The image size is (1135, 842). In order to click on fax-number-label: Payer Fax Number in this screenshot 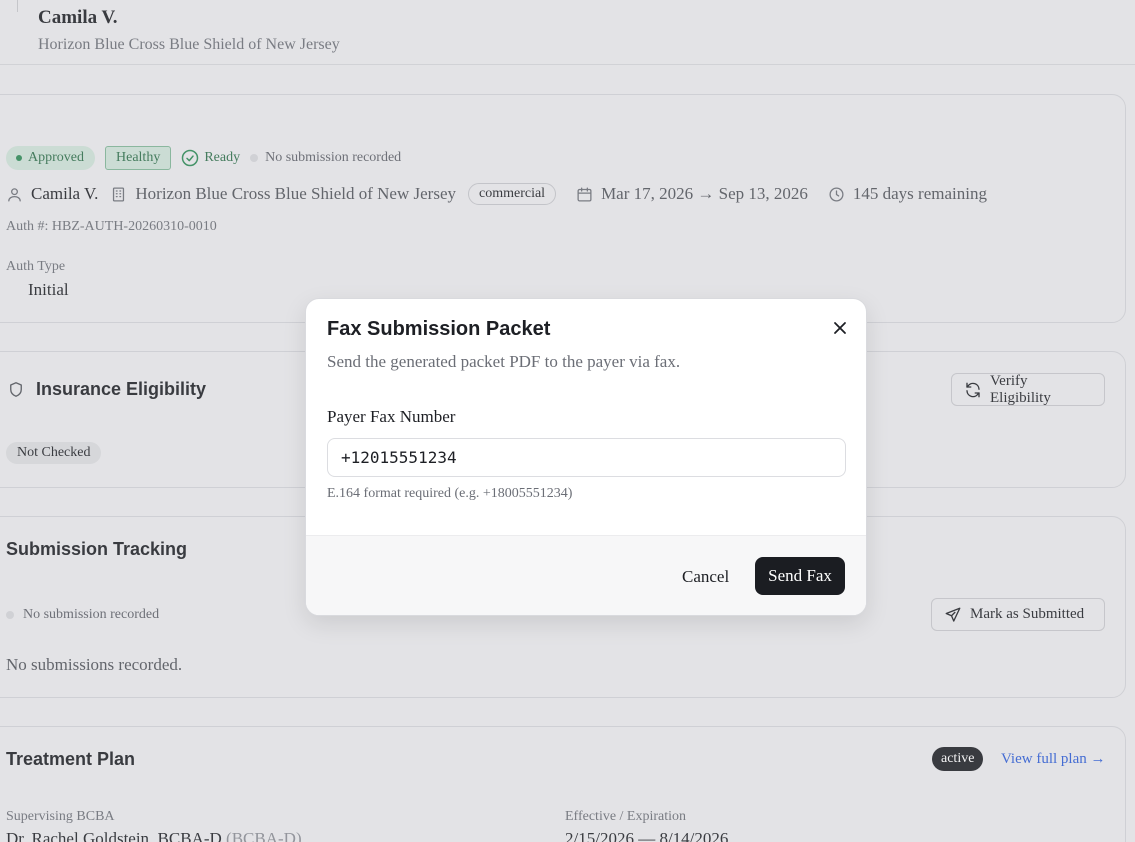, I will do `click(391, 416)`.